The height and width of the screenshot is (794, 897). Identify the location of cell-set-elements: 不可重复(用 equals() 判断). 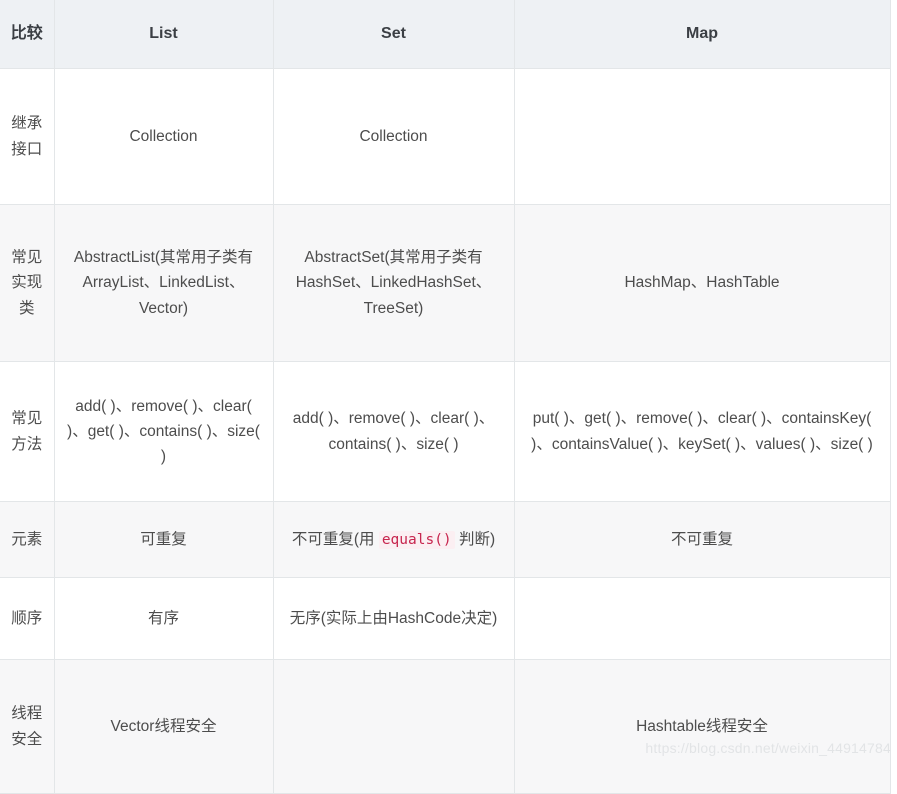
(394, 539).